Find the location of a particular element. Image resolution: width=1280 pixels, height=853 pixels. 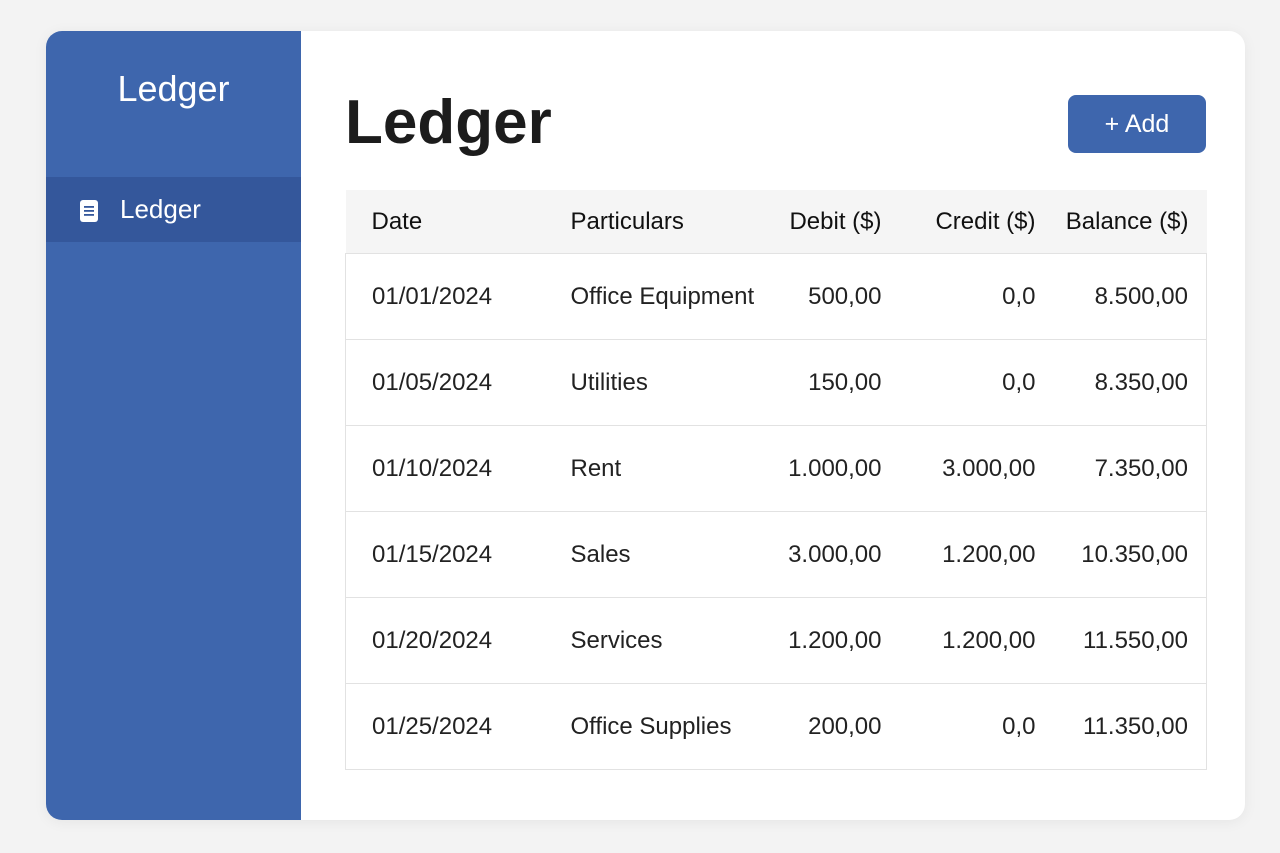

cell-debit: 3.000,00 is located at coordinates (826, 554).